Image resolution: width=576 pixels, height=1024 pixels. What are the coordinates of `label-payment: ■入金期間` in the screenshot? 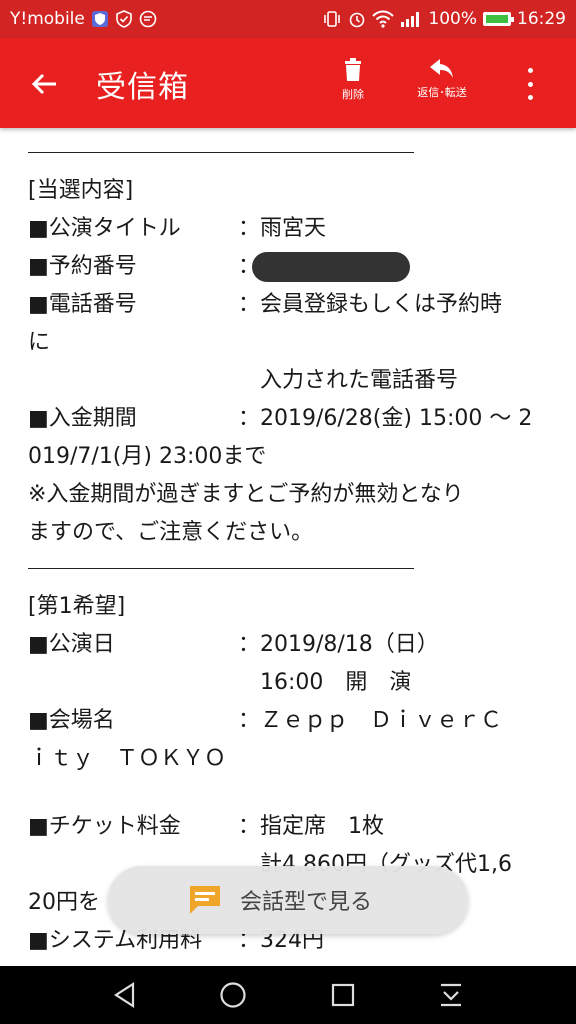 It's located at (82, 418).